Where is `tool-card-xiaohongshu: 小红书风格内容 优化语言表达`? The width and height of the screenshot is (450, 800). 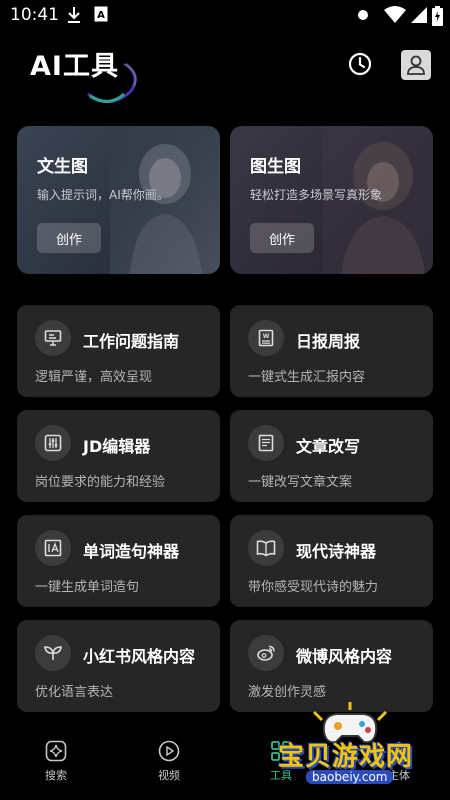 tool-card-xiaohongshu: 小红书风格内容 优化语言表达 is located at coordinates (118, 666).